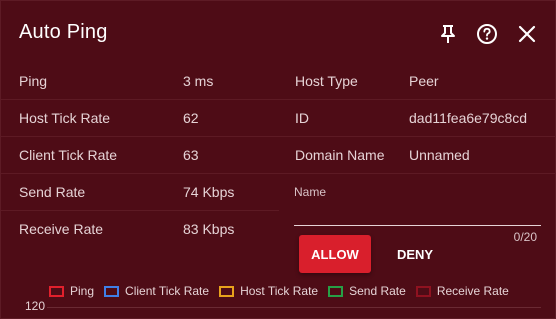 The width and height of the screenshot is (556, 319). What do you see at coordinates (61, 229) in the screenshot?
I see `stat-label: Receive Rate` at bounding box center [61, 229].